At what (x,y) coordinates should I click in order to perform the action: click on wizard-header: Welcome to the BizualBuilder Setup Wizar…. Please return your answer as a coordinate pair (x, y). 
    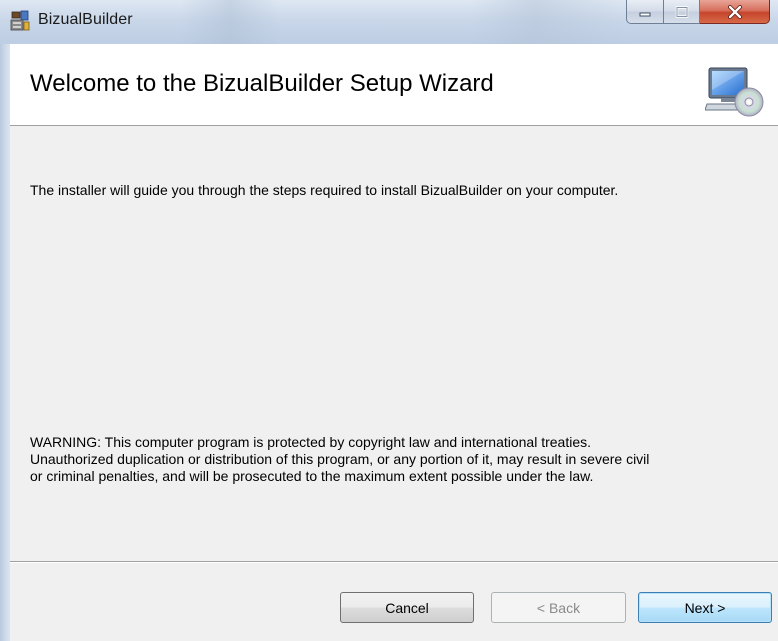
    Looking at the image, I should click on (394, 85).